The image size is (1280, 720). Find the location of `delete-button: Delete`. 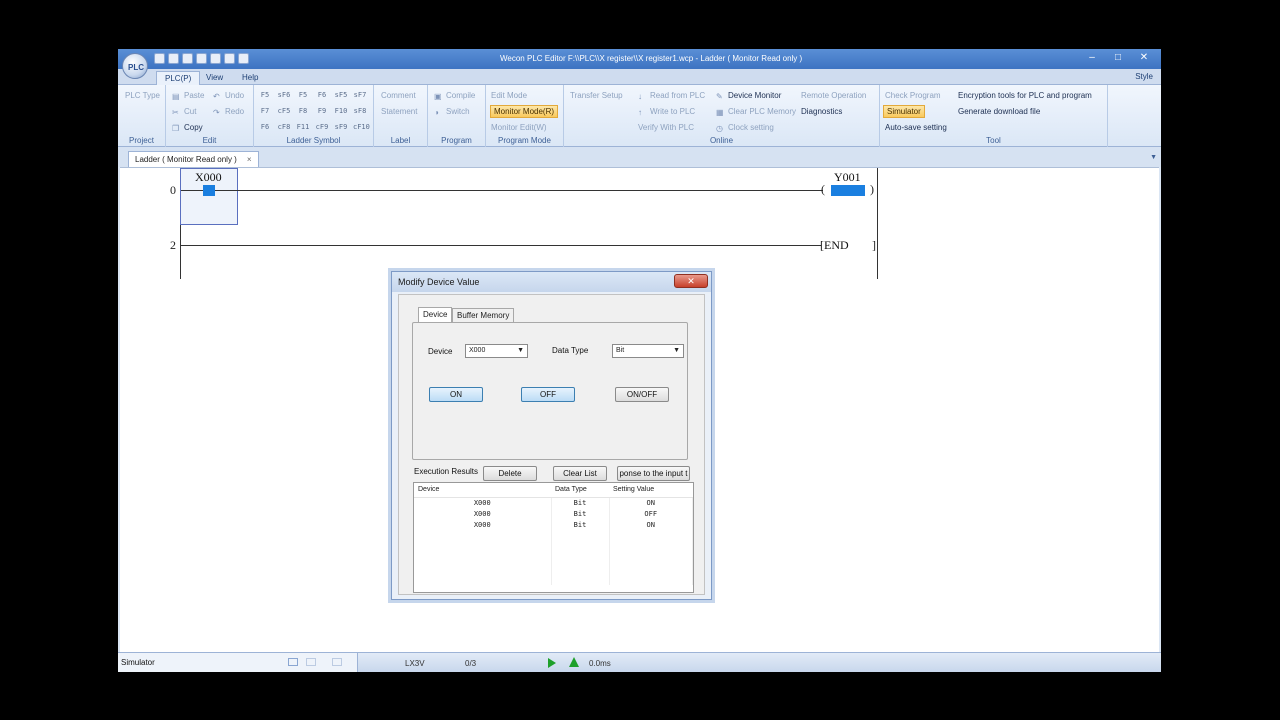

delete-button: Delete is located at coordinates (510, 473).